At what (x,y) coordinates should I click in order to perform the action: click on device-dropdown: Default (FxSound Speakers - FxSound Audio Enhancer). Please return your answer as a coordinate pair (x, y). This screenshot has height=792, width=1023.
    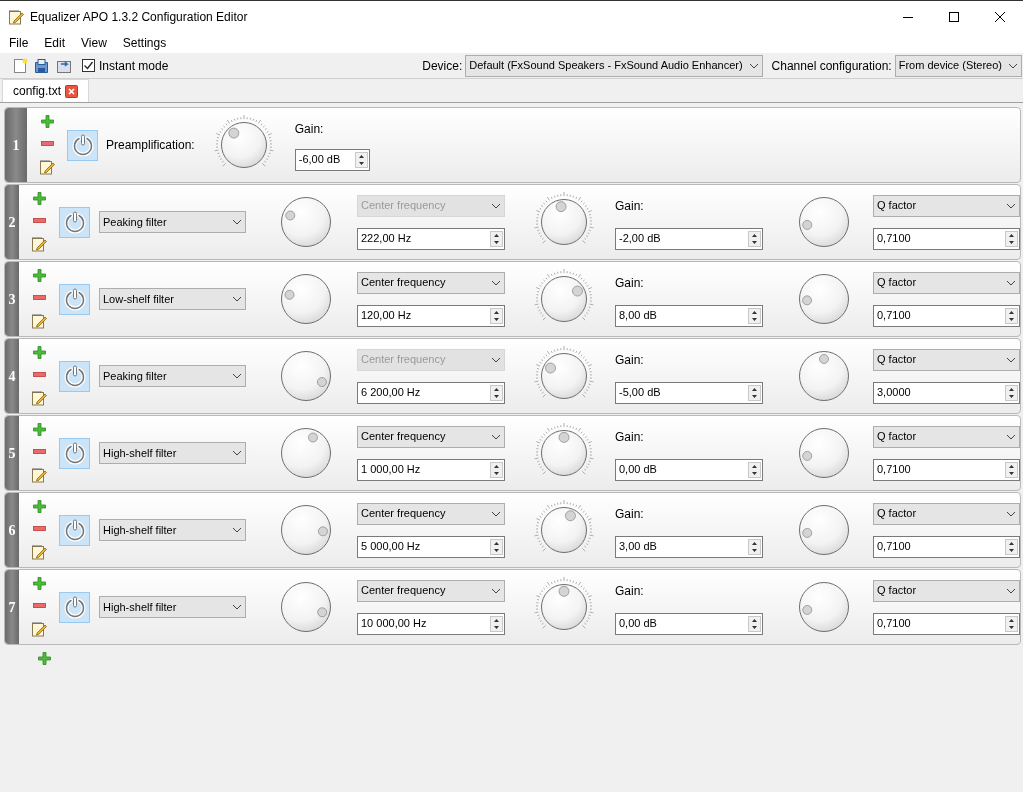
    Looking at the image, I should click on (614, 65).